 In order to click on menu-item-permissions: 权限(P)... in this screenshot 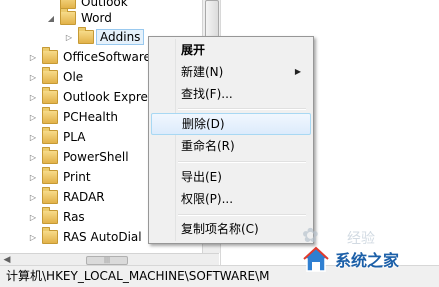, I will do `click(230, 199)`.